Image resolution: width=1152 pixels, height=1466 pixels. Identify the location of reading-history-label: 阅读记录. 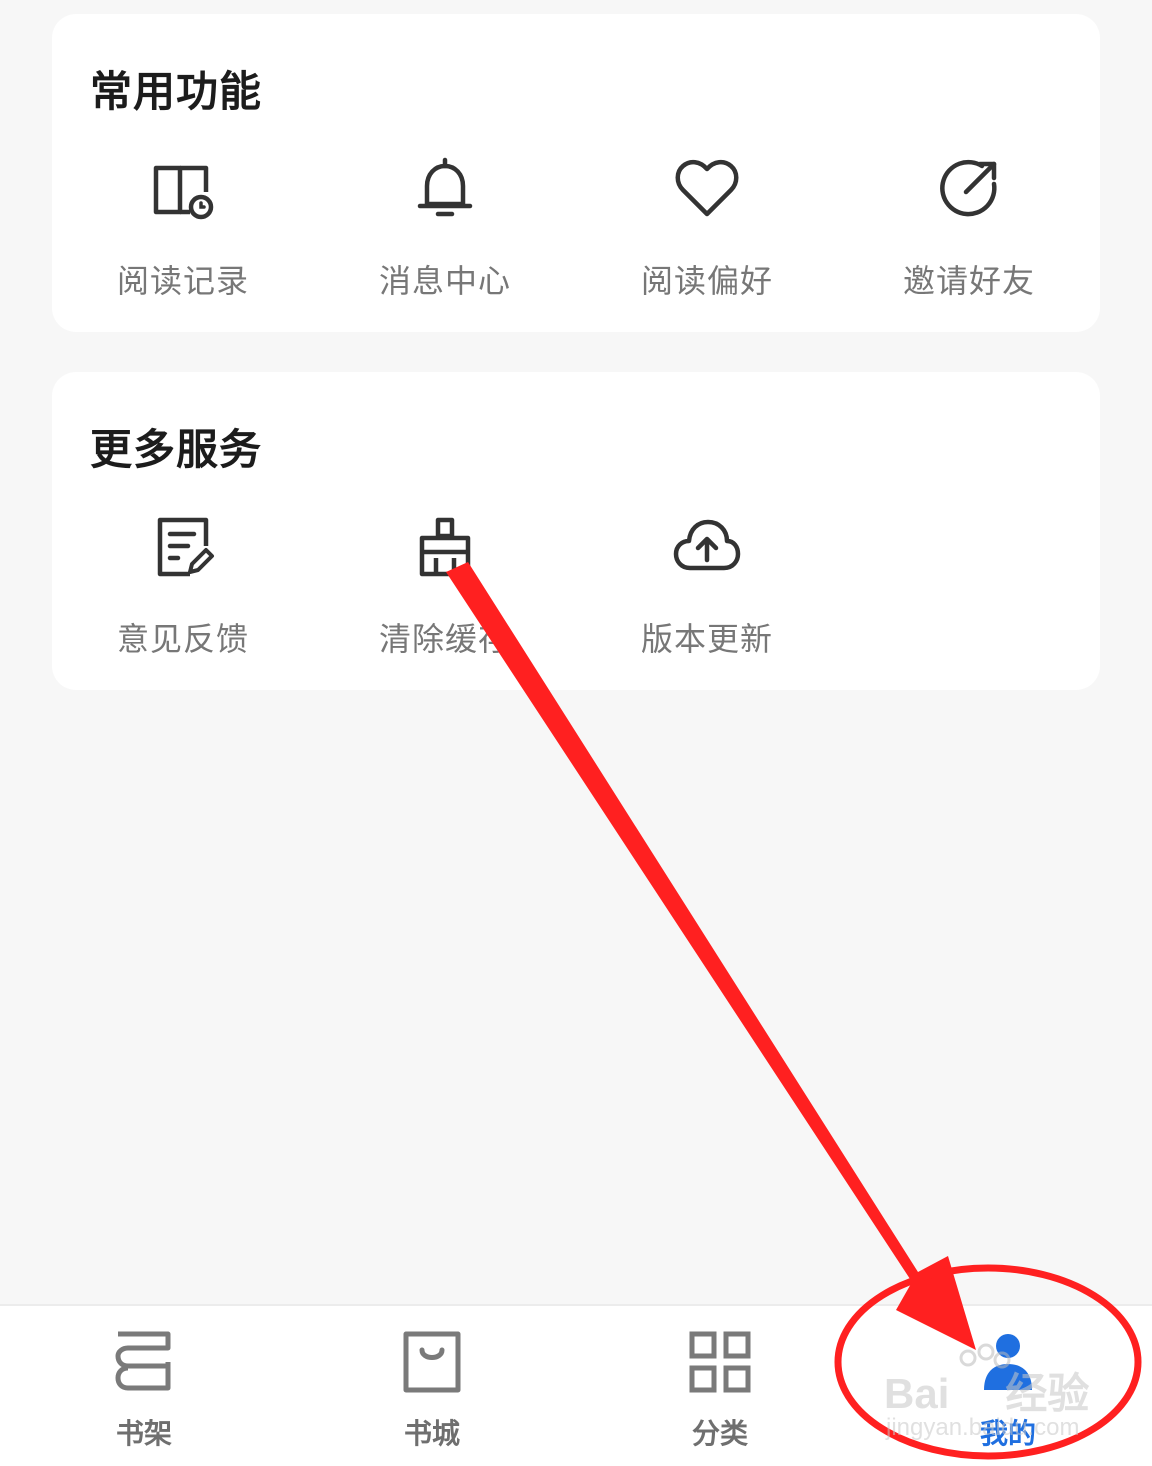
(182, 281).